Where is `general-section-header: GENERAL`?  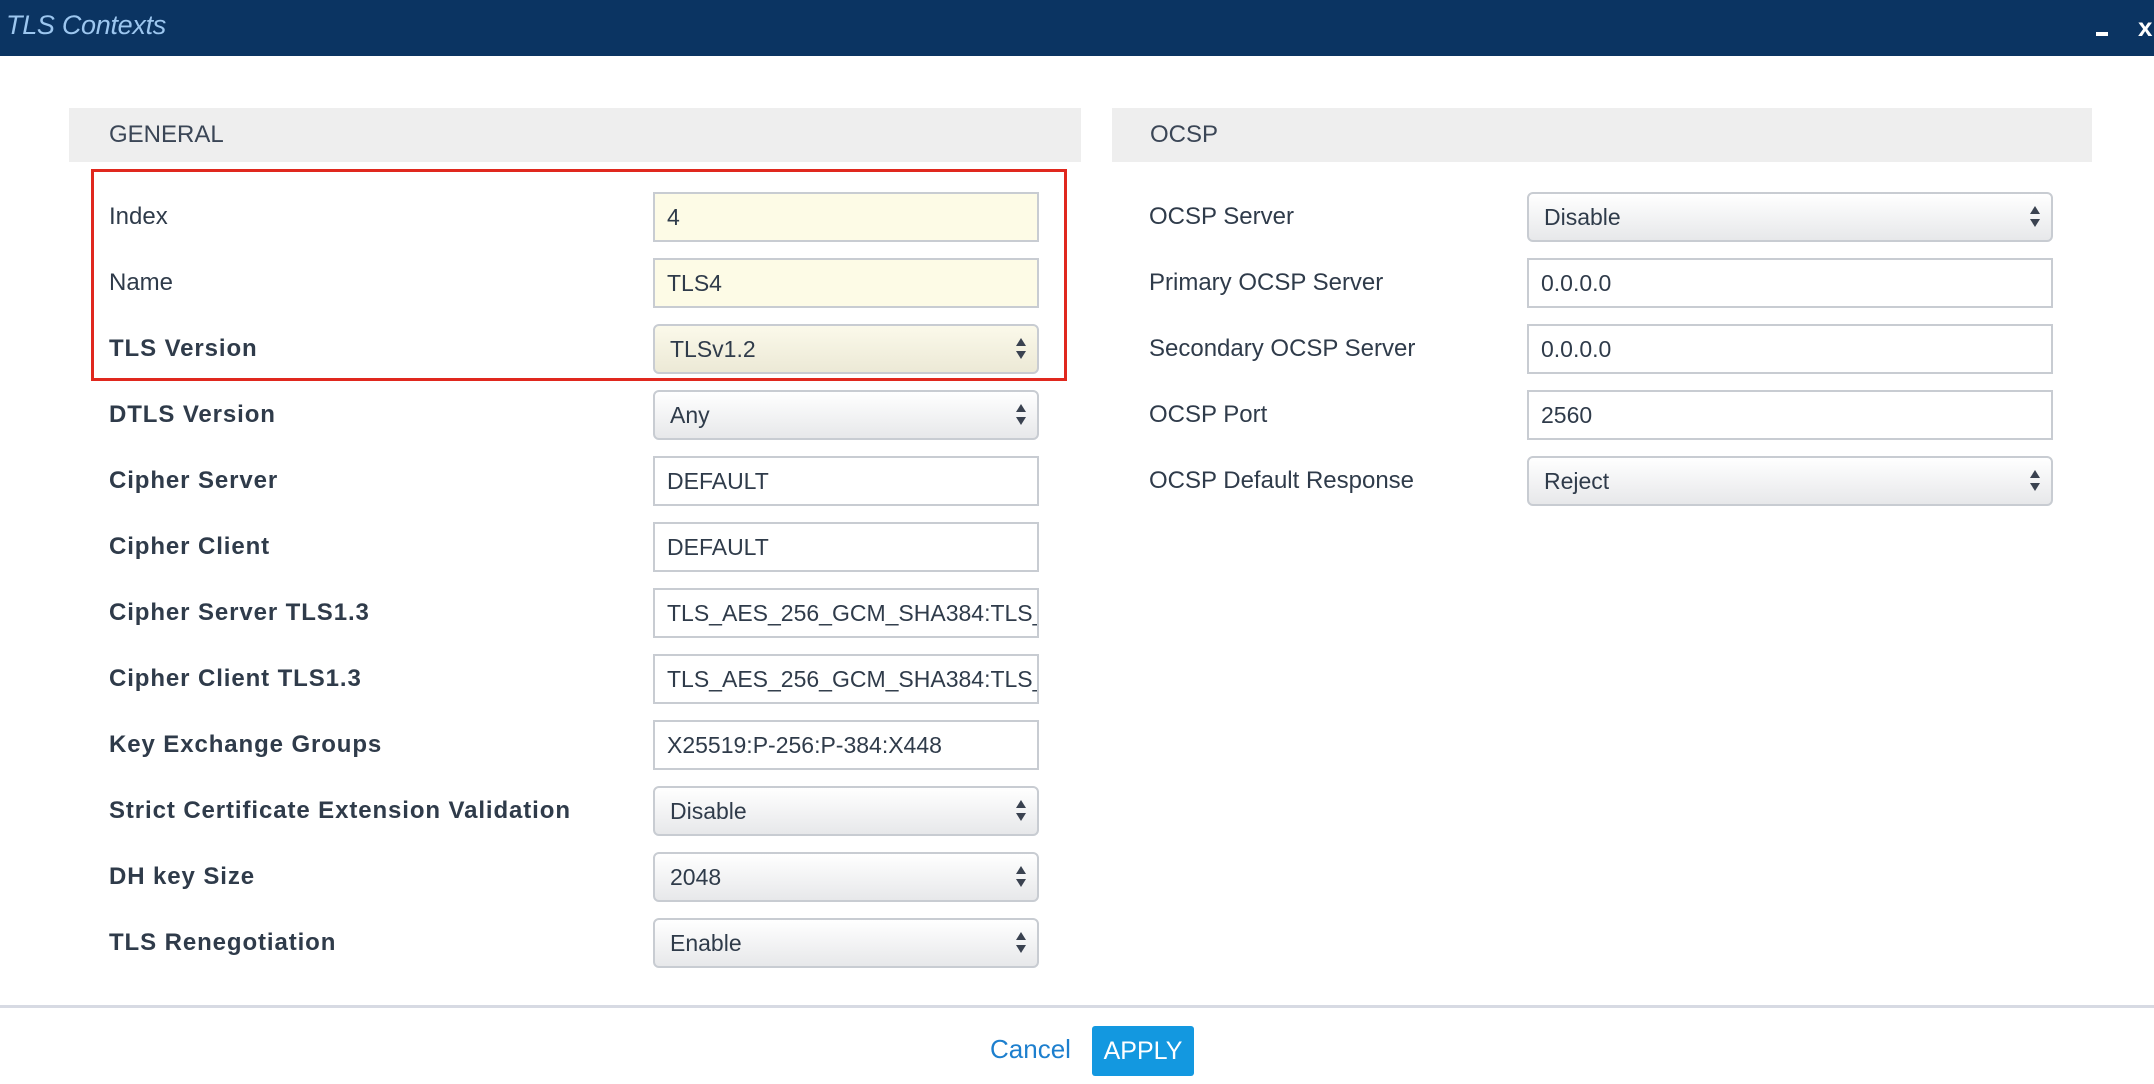 general-section-header: GENERAL is located at coordinates (575, 135).